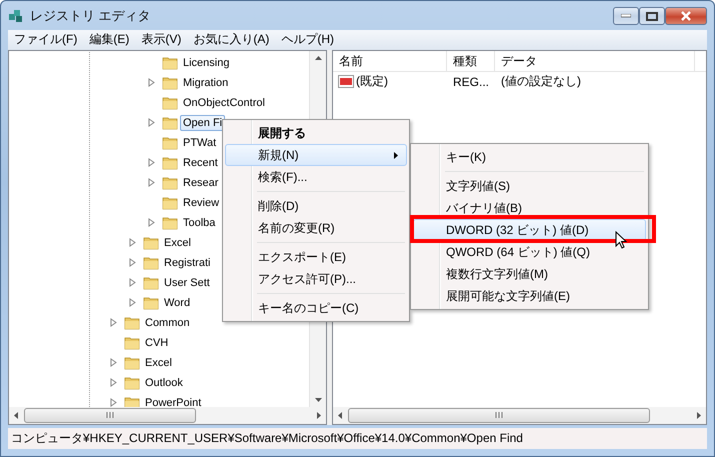 The image size is (715, 457). What do you see at coordinates (621, 240) in the screenshot?
I see `mouse-pointer-icon` at bounding box center [621, 240].